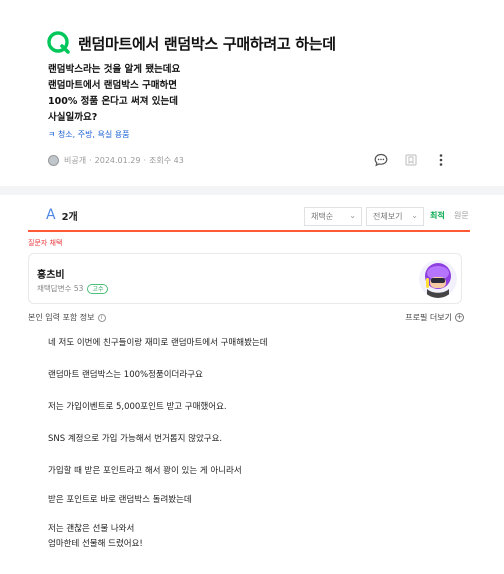  Describe the element at coordinates (322, 216) in the screenshot. I see `sort-select-value: 채택순` at that location.